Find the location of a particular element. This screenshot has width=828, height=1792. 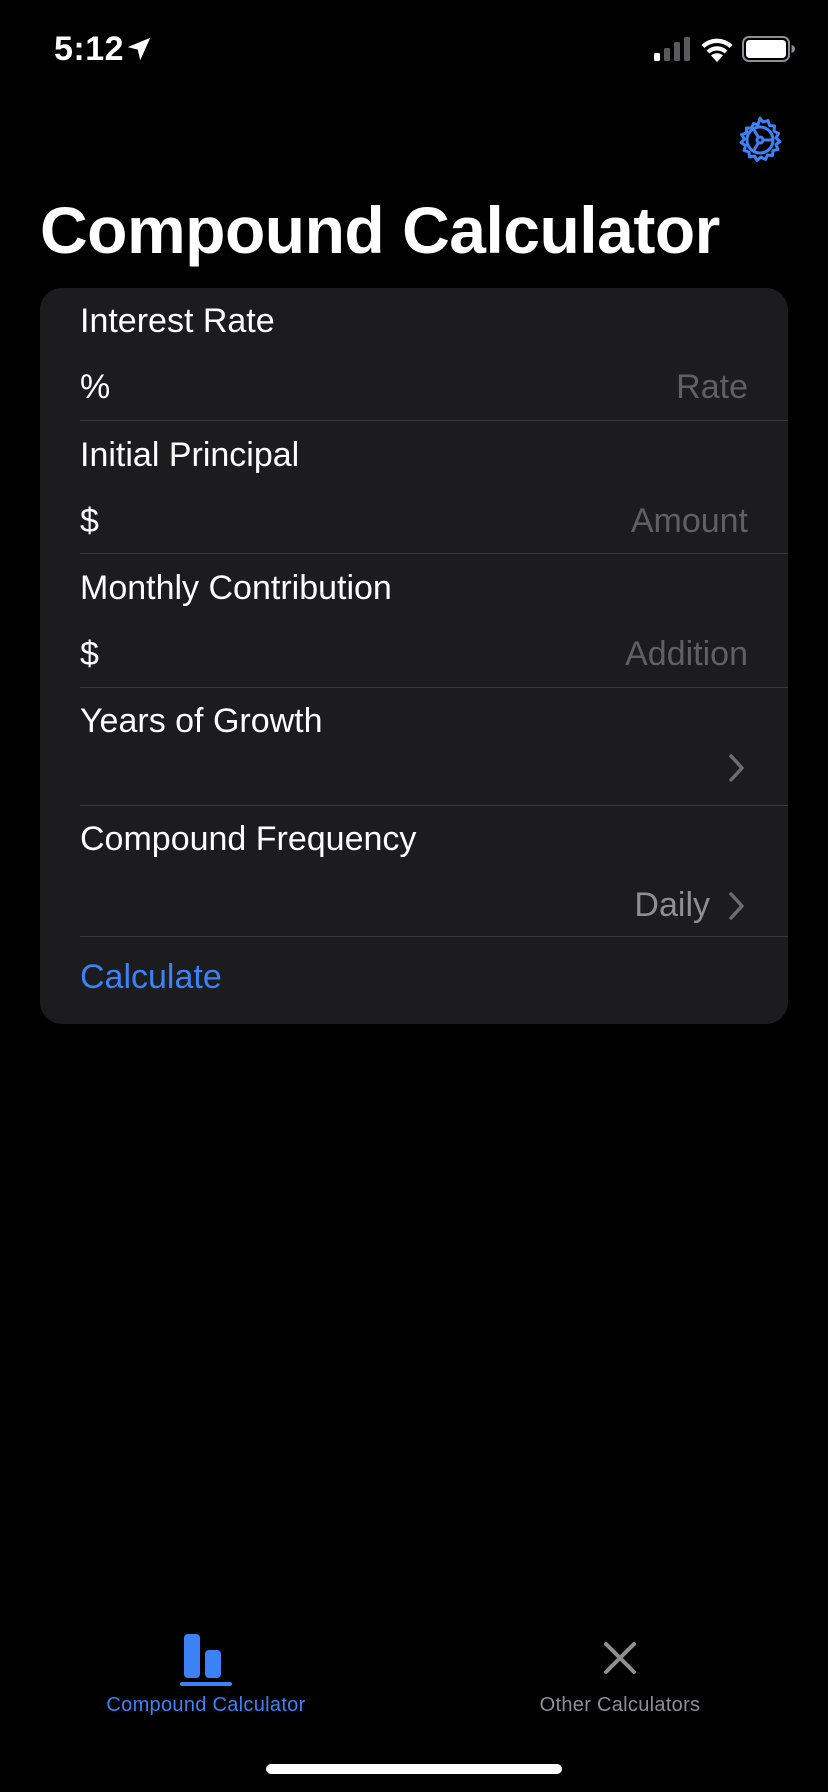

initial-principal-input is located at coordinates (548, 521).